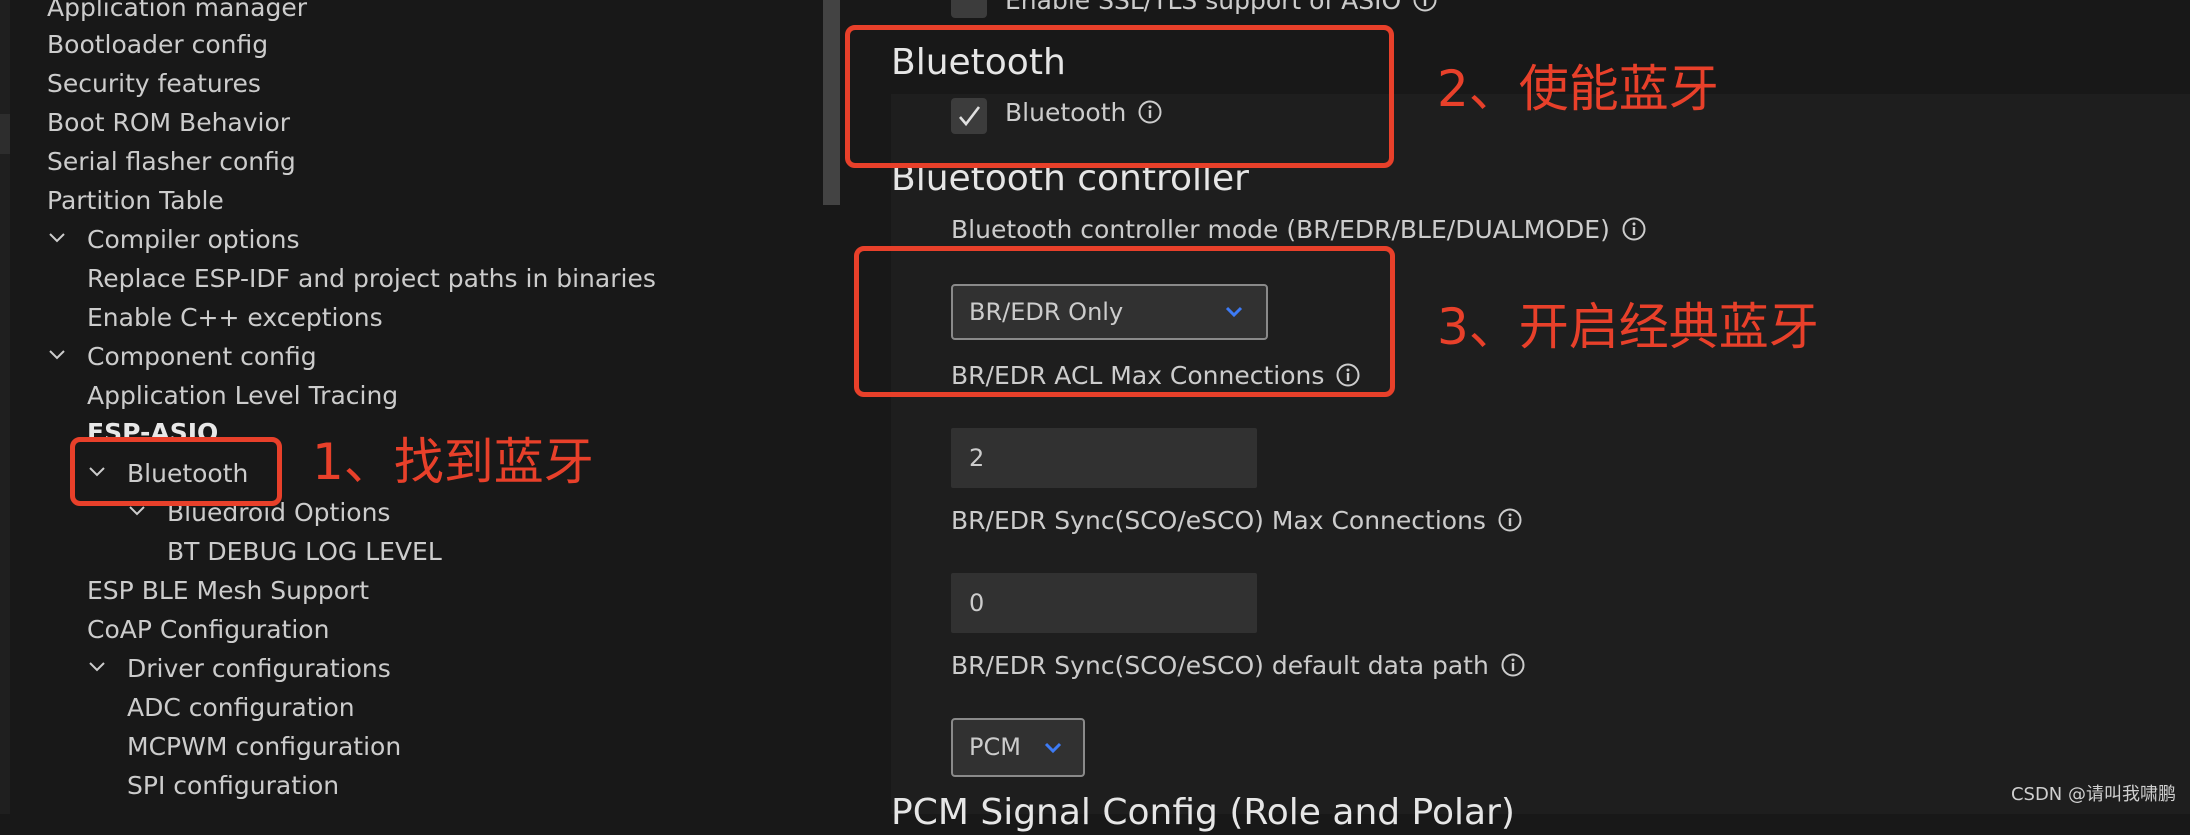  I want to click on tree-item-label: Component config, so click(202, 356).